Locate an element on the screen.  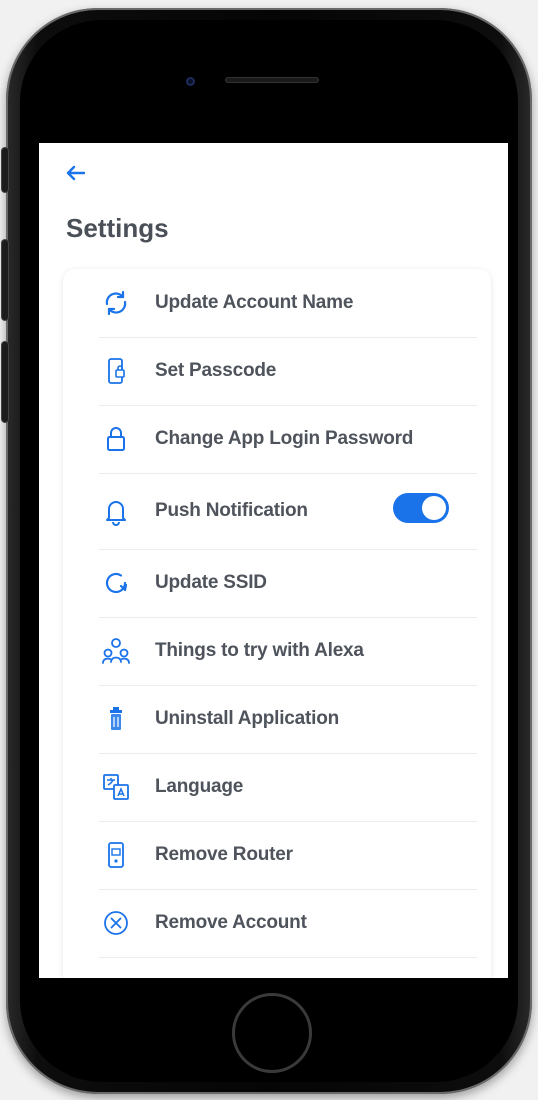
router-icon is located at coordinates (116, 855).